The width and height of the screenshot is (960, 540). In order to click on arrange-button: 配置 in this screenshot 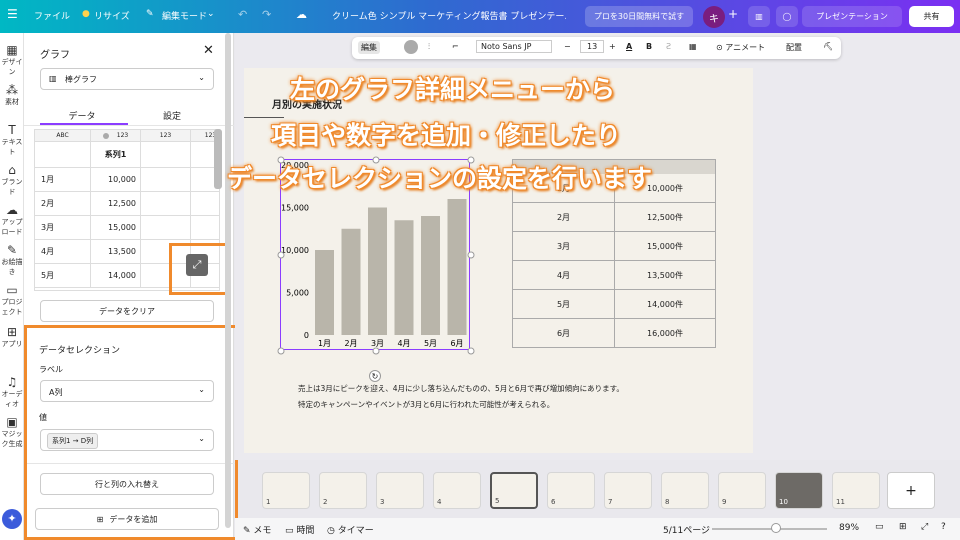, I will do `click(794, 47)`.